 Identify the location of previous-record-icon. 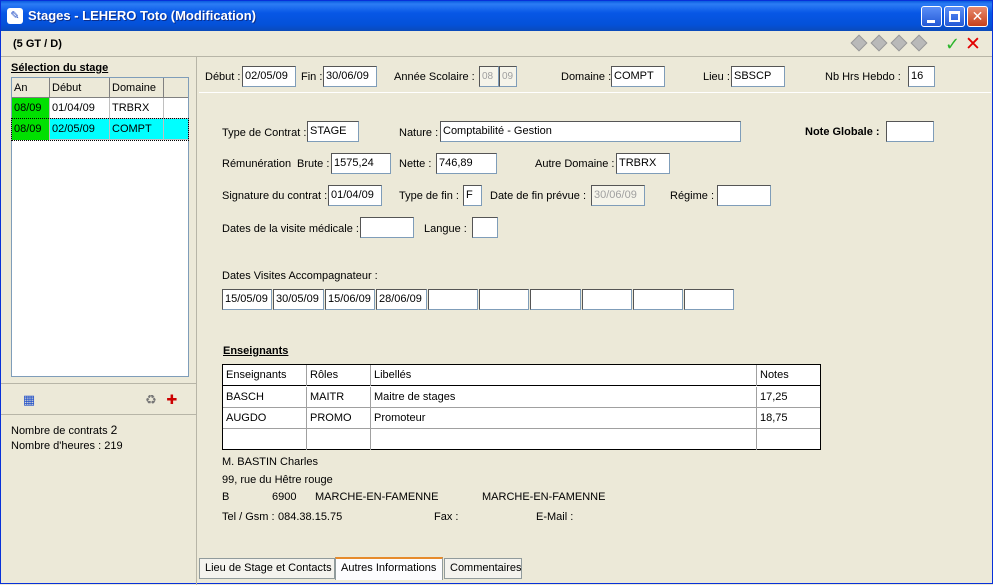
(879, 43).